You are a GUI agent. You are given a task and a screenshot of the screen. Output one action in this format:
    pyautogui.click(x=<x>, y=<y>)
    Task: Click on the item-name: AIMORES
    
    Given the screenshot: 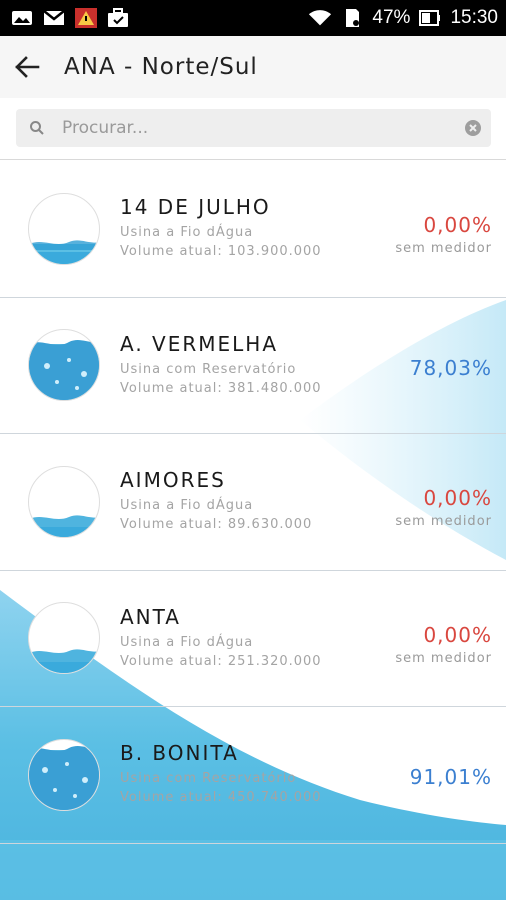 What is the action you would take?
    pyautogui.click(x=173, y=480)
    